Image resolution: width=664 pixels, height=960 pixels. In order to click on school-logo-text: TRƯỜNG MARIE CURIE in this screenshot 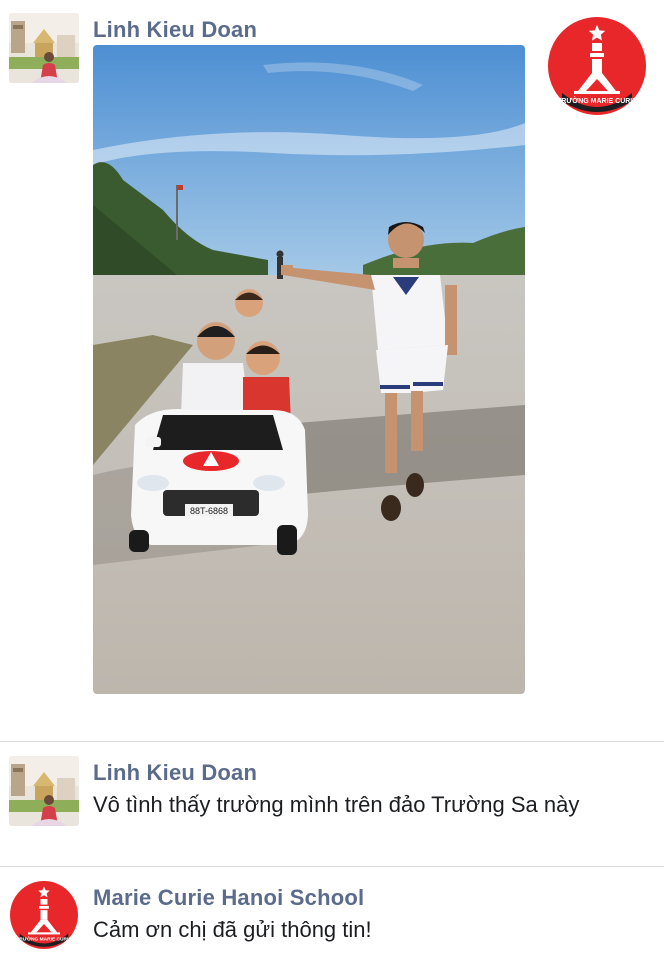, I will do `click(597, 100)`.